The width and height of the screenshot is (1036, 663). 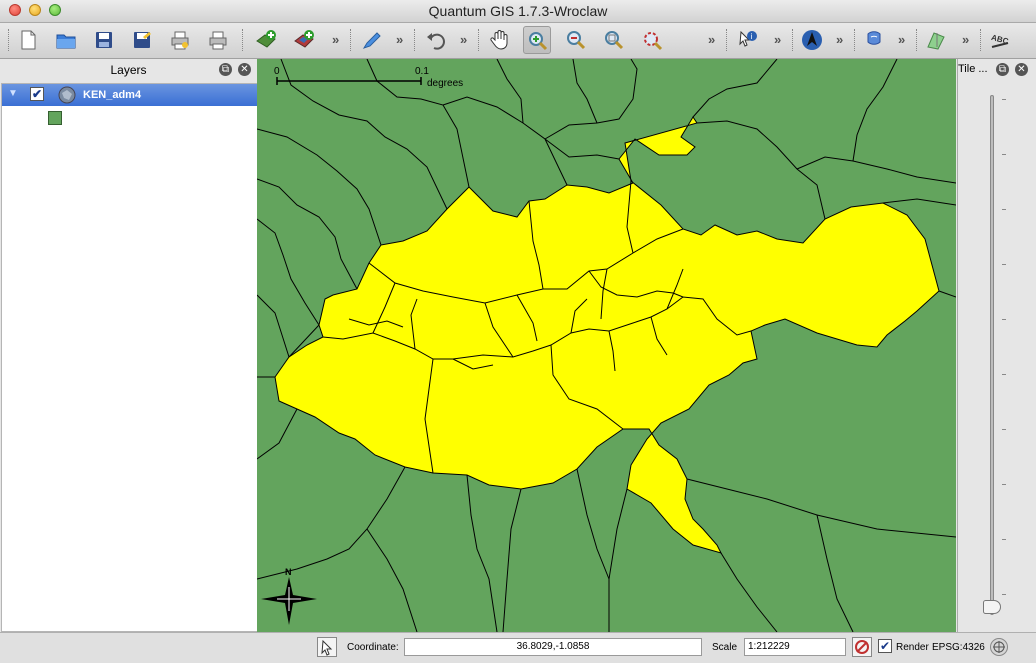 I want to click on stop-render-button, so click(x=862, y=647).